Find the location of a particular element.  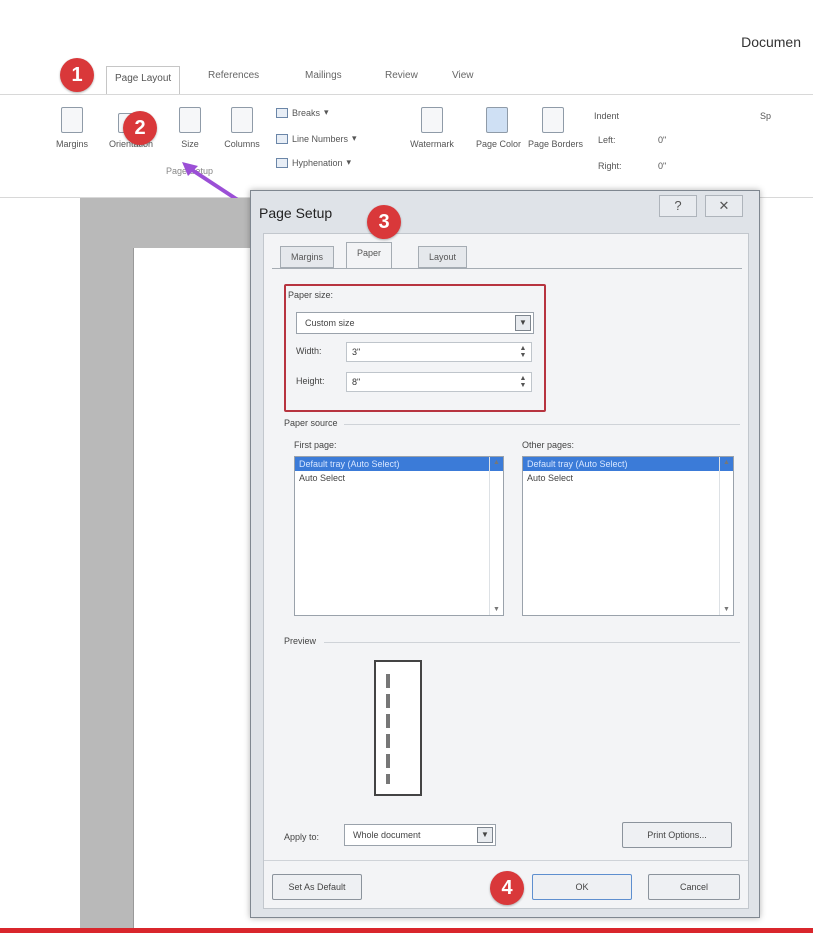

line-numbers-button: Line Numbers ▾ is located at coordinates (316, 138).